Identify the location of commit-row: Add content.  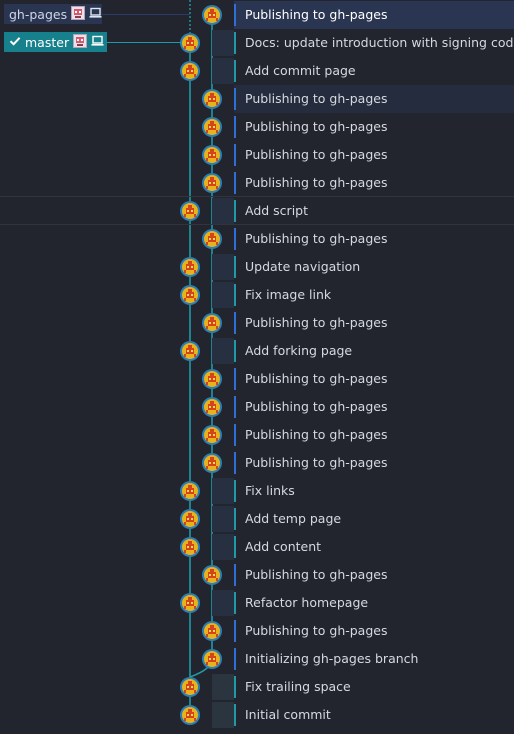
(257, 547).